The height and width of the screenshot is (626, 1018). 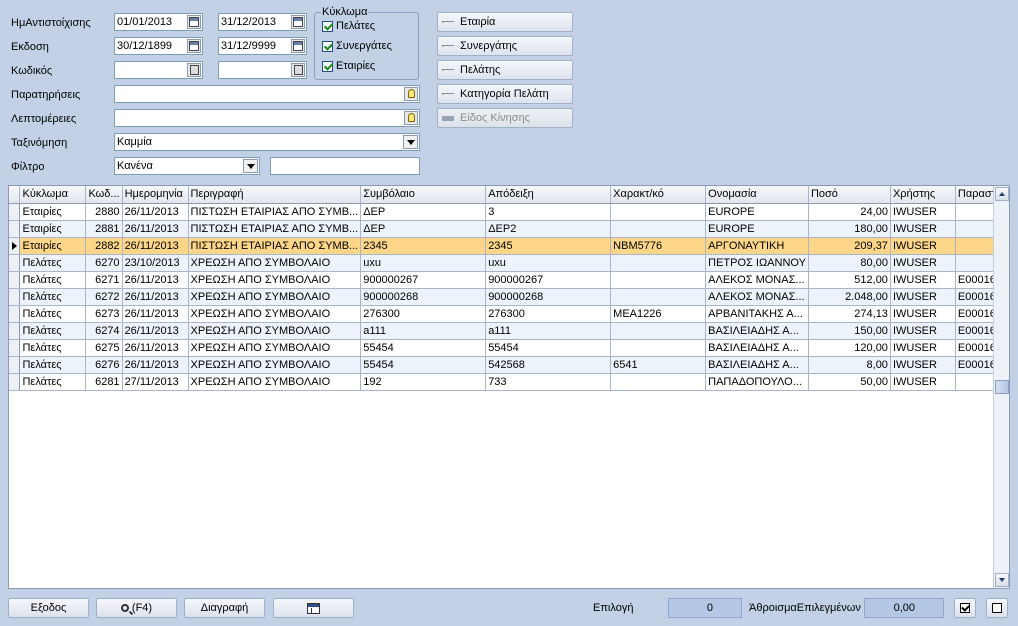 What do you see at coordinates (548, 314) in the screenshot?
I see `grid-cell: 276300` at bounding box center [548, 314].